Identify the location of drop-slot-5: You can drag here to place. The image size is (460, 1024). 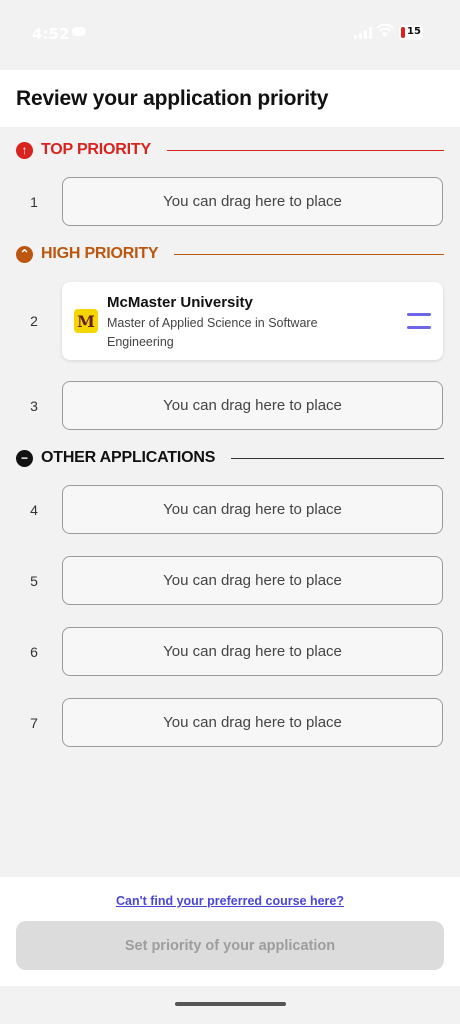
(252, 580).